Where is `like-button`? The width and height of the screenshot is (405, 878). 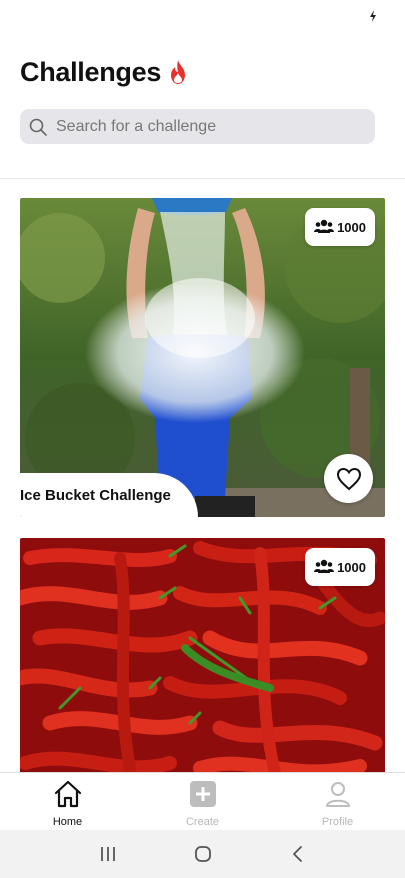
like-button is located at coordinates (348, 478).